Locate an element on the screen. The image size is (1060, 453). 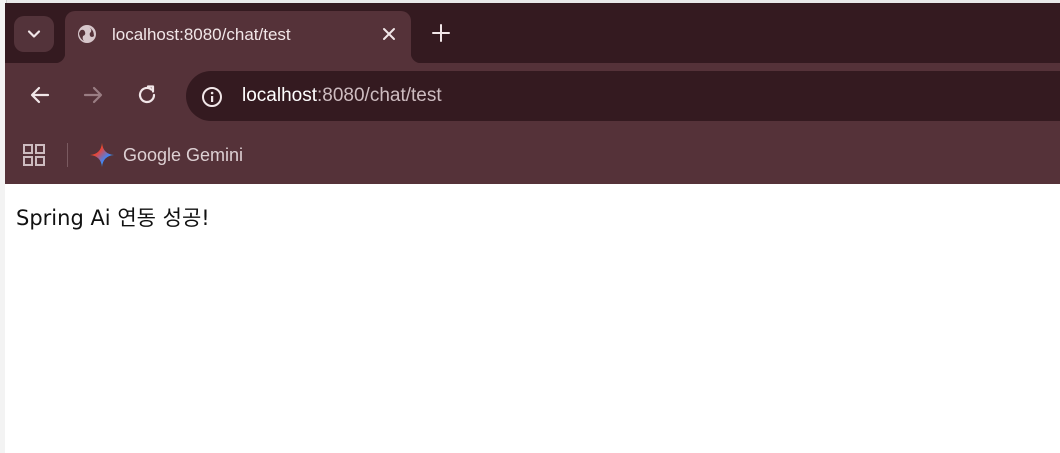
arrow-left-icon is located at coordinates (40, 95).